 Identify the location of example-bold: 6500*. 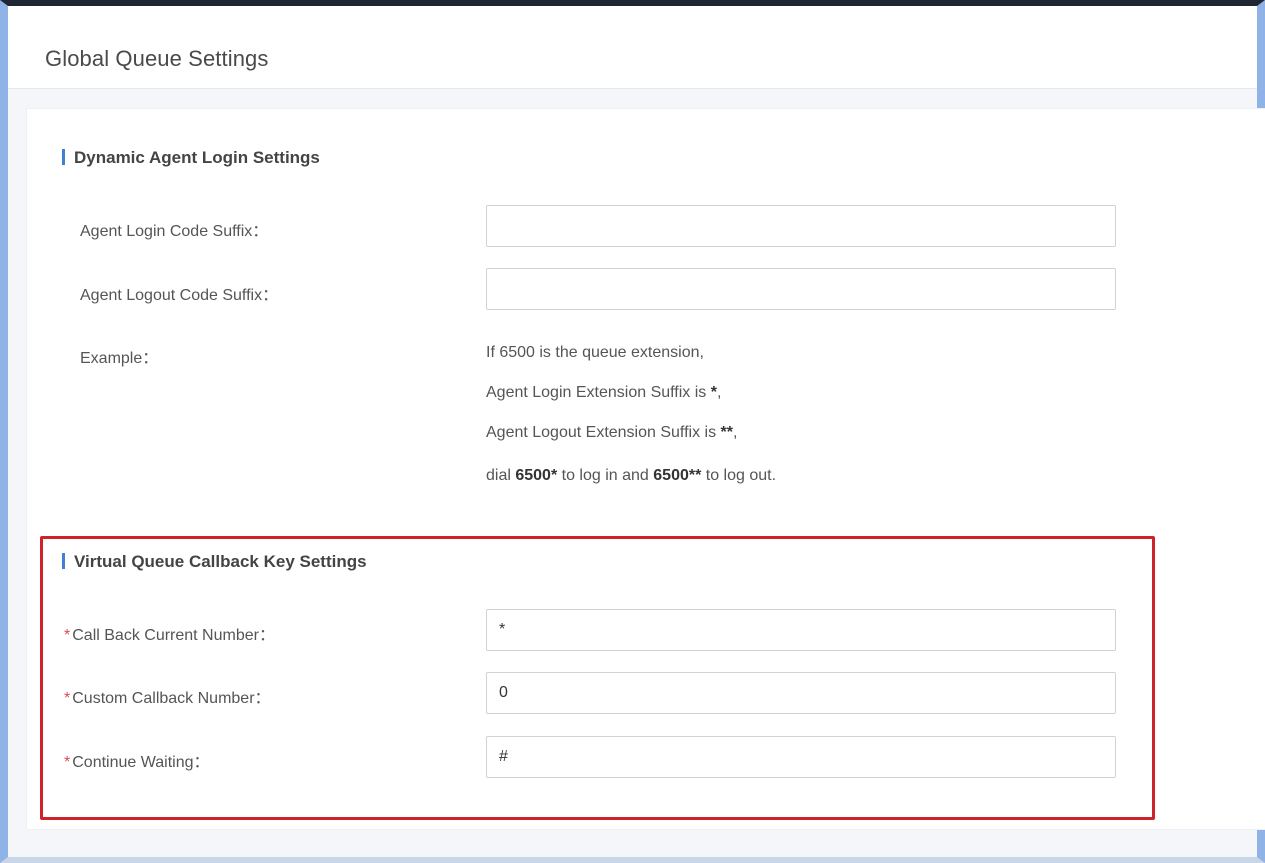
(536, 475).